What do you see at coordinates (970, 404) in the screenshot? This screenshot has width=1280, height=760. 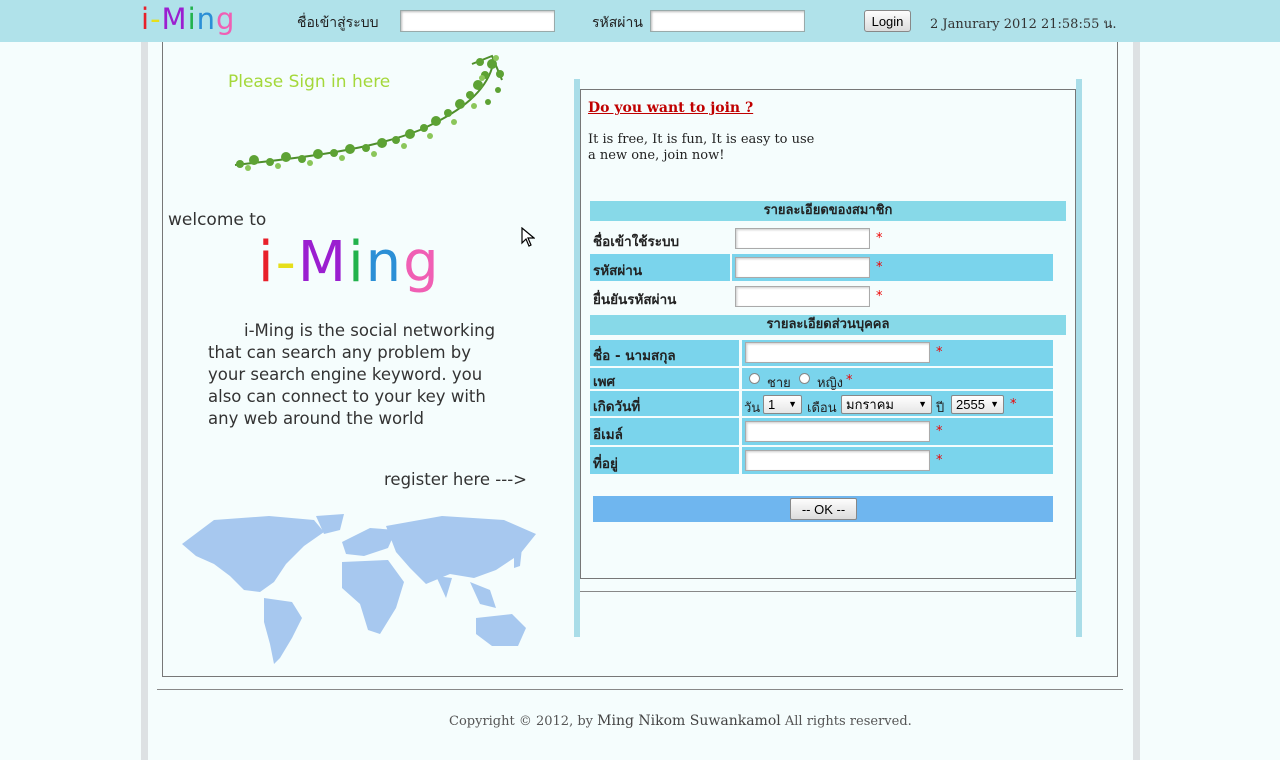 I see `year-value: 2555` at bounding box center [970, 404].